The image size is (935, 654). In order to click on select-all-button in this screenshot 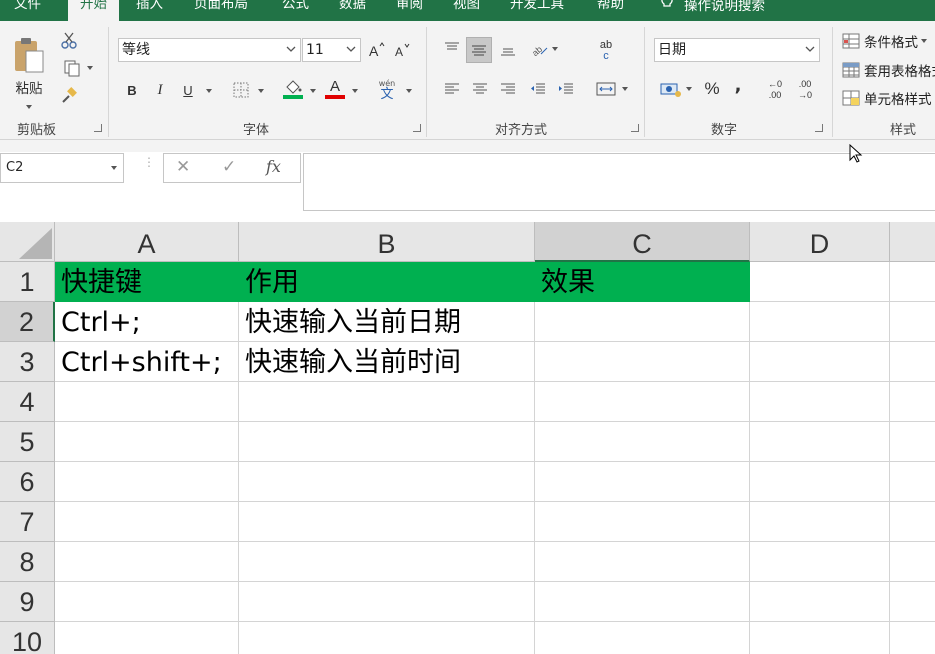, I will do `click(27, 242)`.